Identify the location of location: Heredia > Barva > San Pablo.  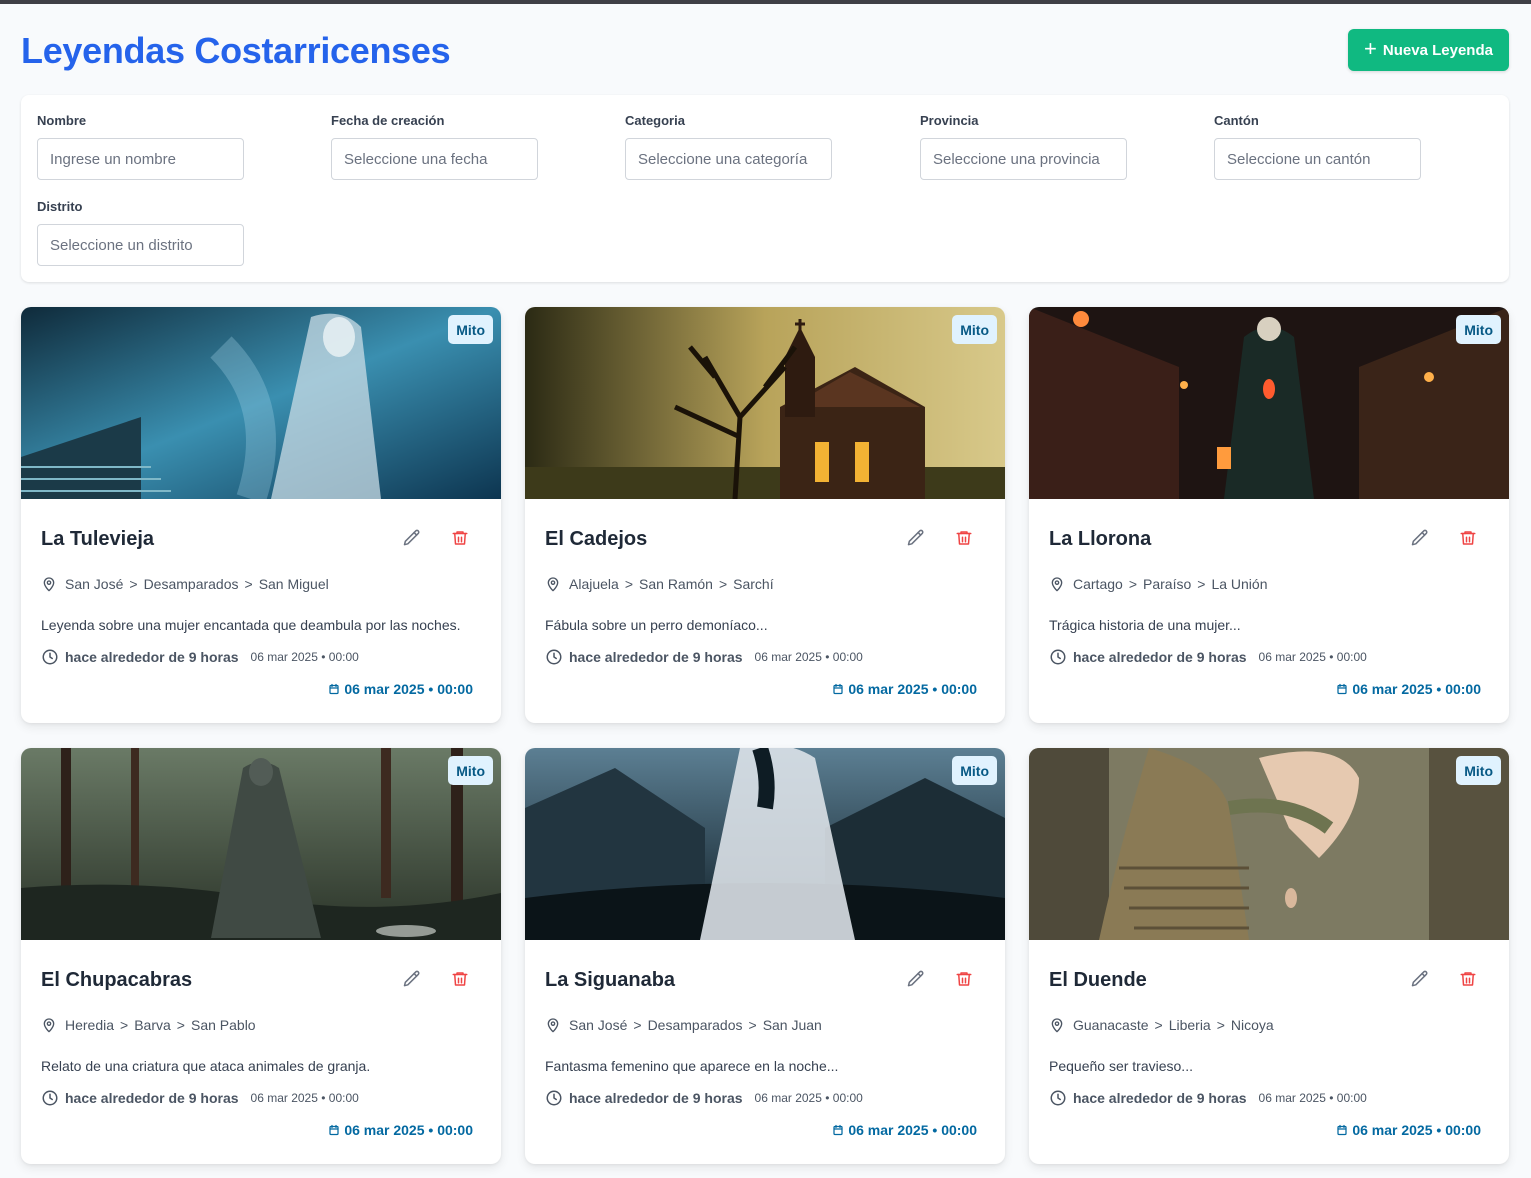
(148, 1025).